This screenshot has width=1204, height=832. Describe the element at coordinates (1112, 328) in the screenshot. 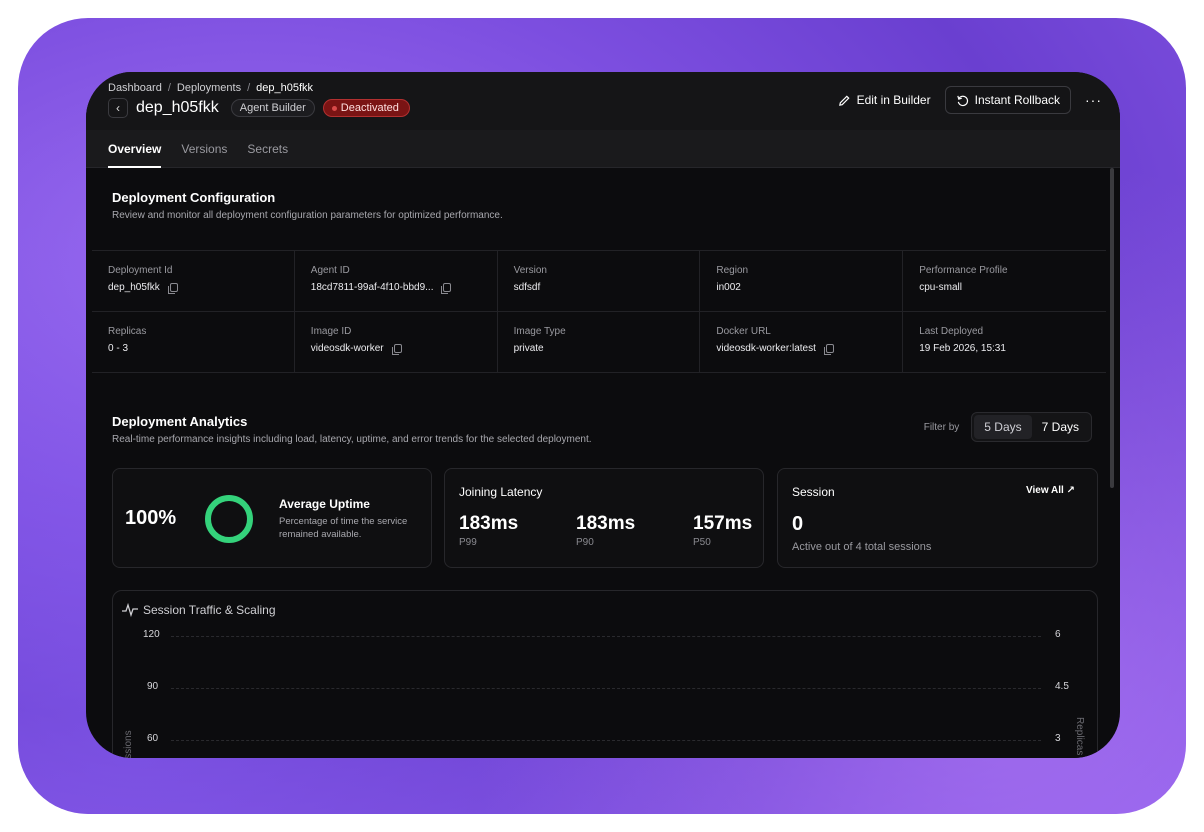

I see `scrollbar` at that location.